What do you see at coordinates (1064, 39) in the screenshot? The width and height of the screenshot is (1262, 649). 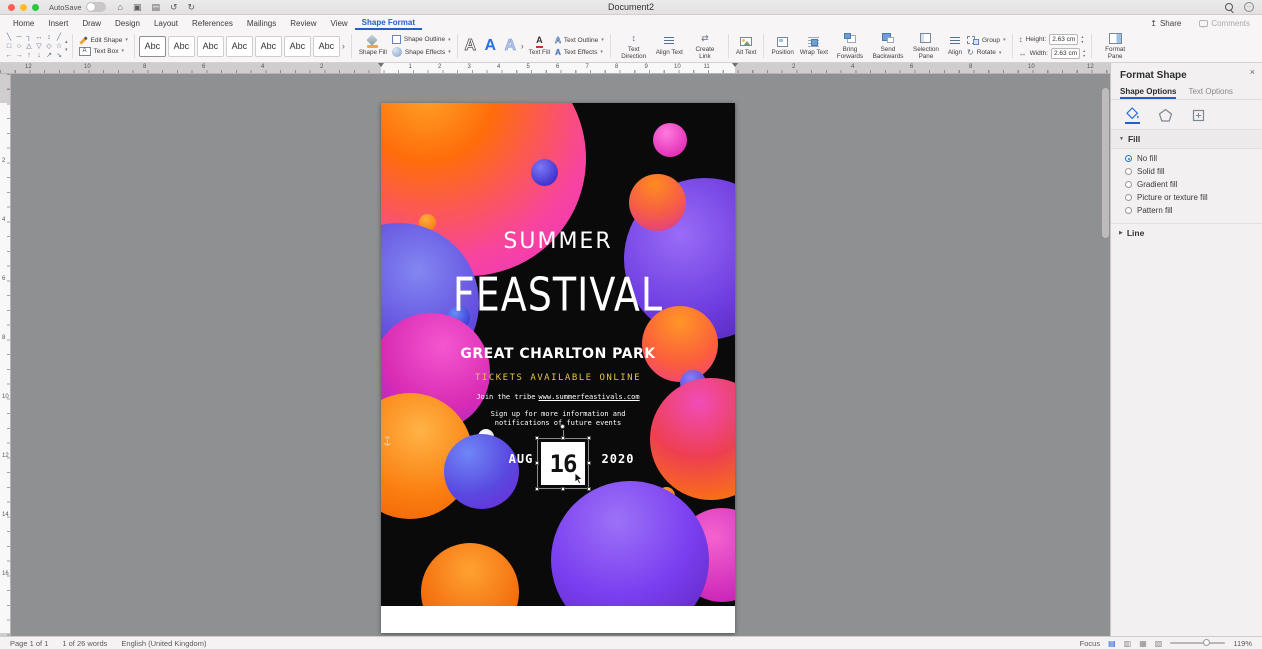 I see `height-input: 2.63 cm` at bounding box center [1064, 39].